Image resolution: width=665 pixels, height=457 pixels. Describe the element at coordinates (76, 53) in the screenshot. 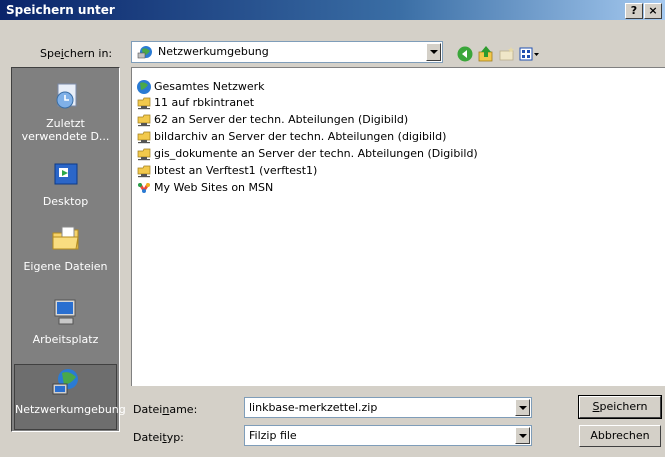

I see `save-in-label: Speichern in:` at that location.